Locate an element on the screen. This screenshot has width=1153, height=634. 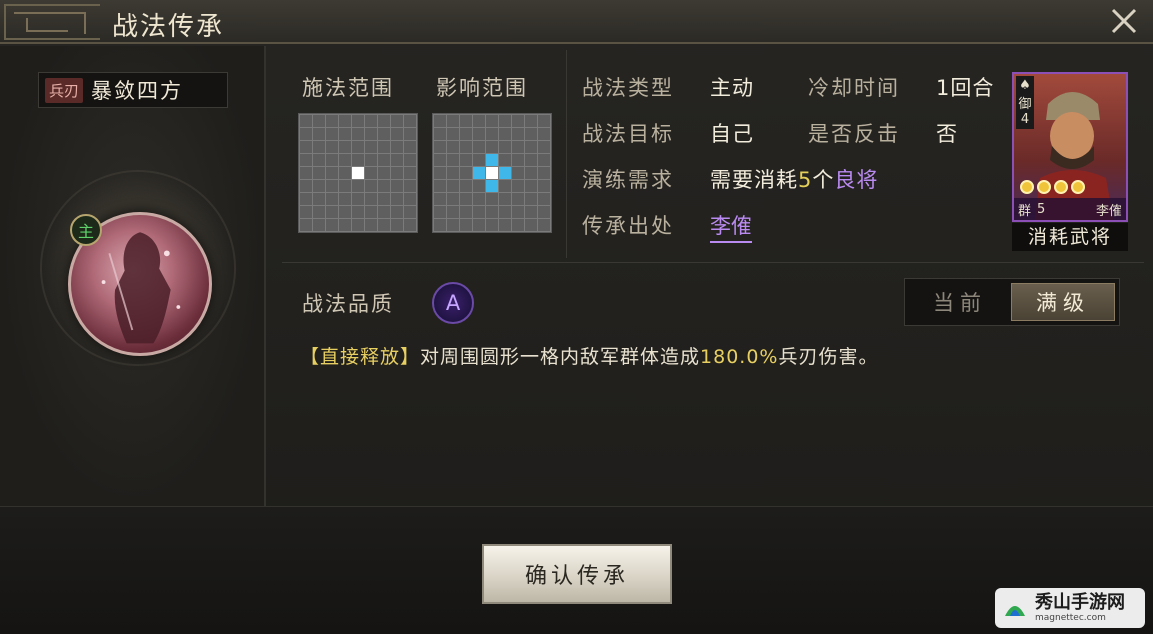
cooldown-value: 1回合 is located at coordinates (965, 88).